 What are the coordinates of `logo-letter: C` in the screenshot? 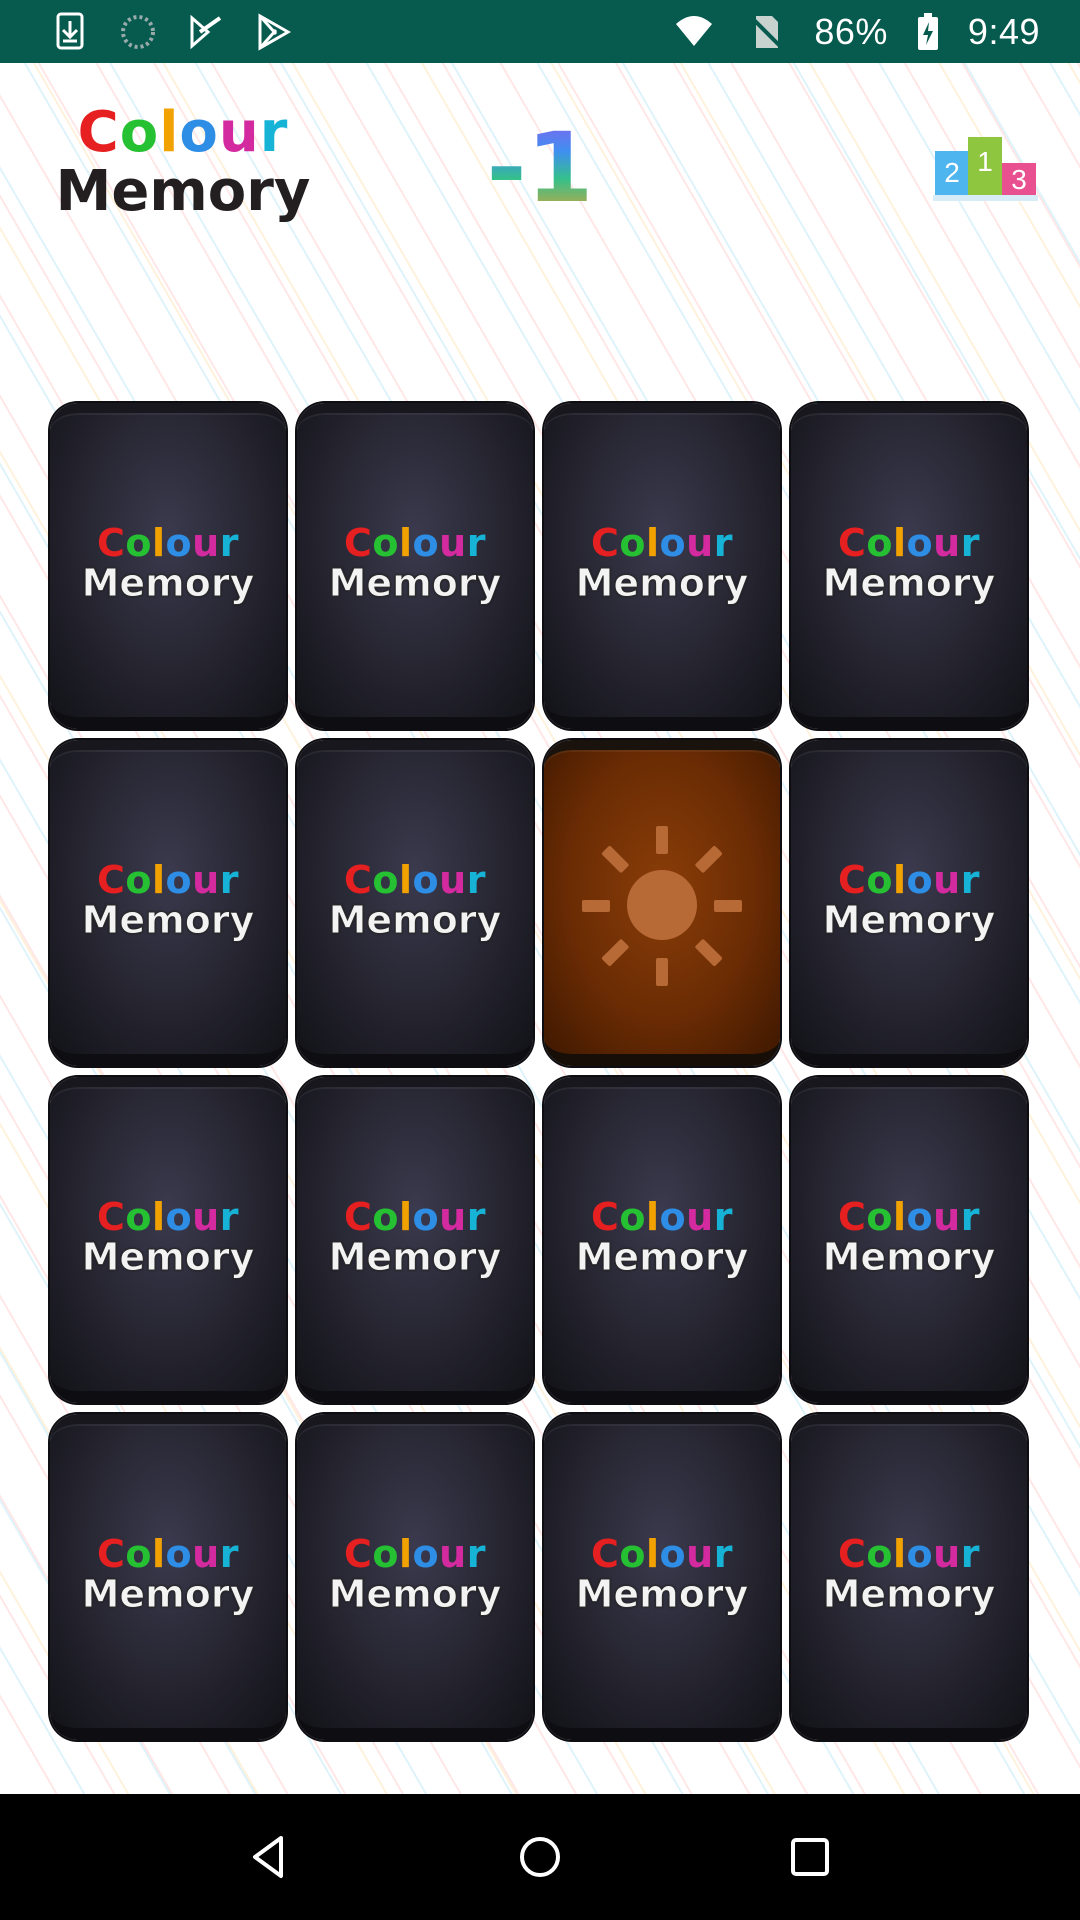 It's located at (98, 132).